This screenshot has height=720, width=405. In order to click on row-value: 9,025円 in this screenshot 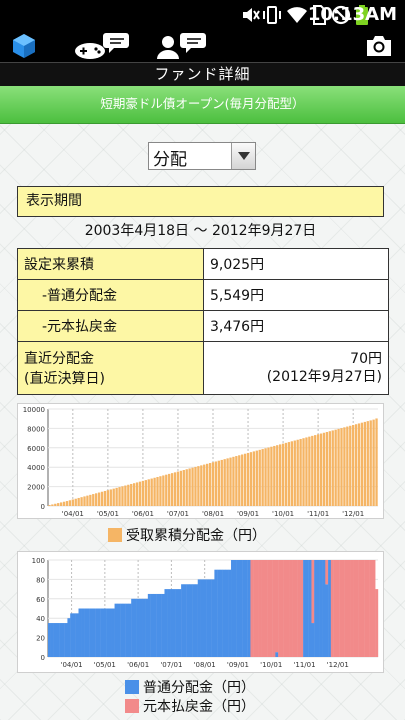, I will do `click(296, 264)`.